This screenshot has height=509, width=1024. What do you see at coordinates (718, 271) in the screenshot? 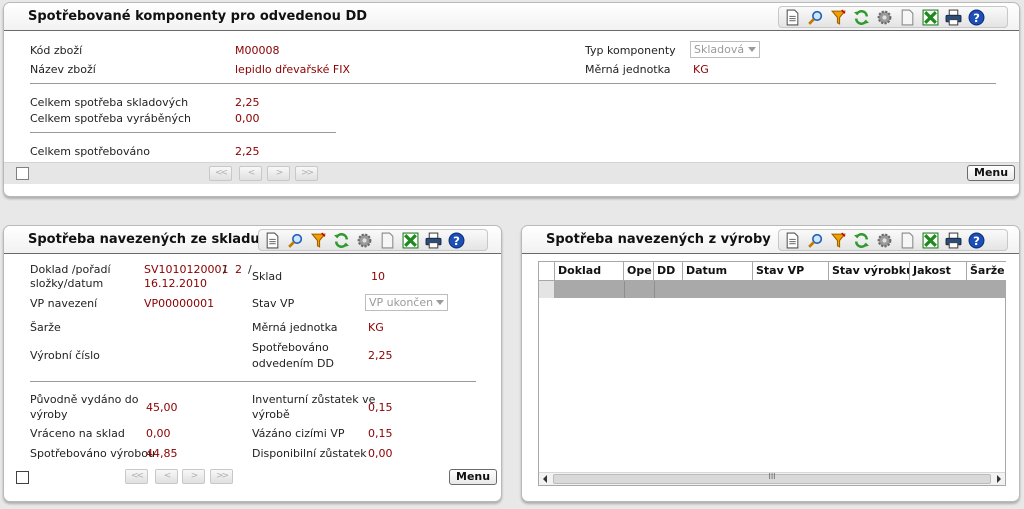
I see `column-header-datum: Datum` at bounding box center [718, 271].